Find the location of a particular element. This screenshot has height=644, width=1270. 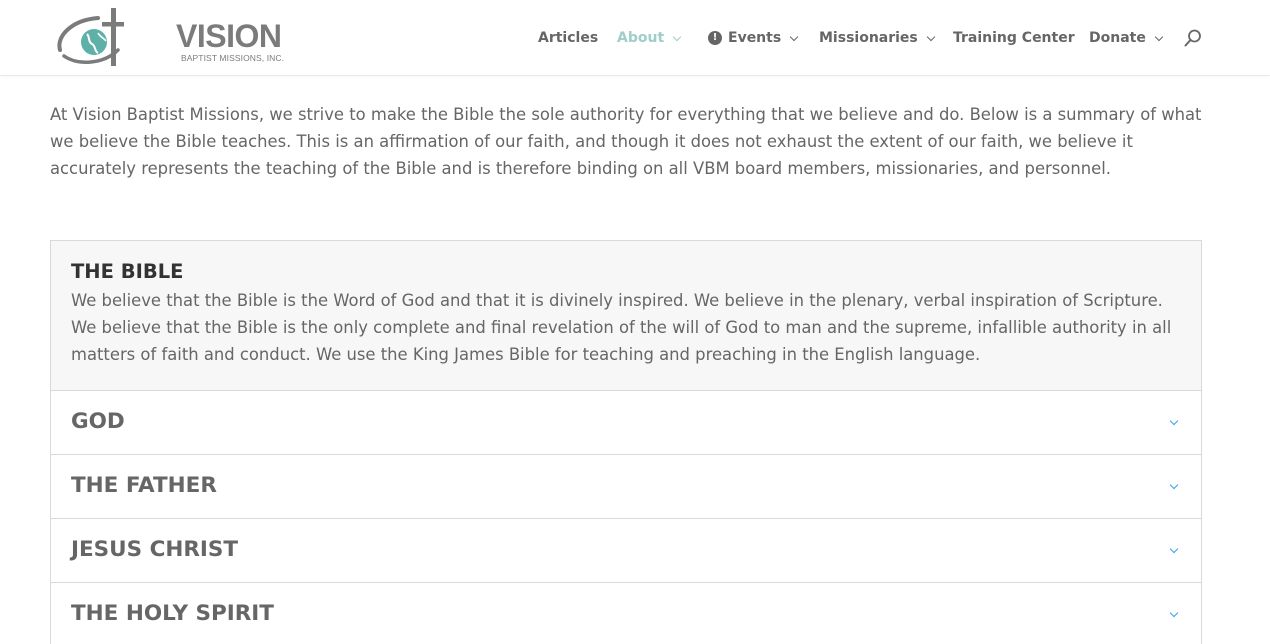

nav-label-training-center: Training Center is located at coordinates (1014, 38).